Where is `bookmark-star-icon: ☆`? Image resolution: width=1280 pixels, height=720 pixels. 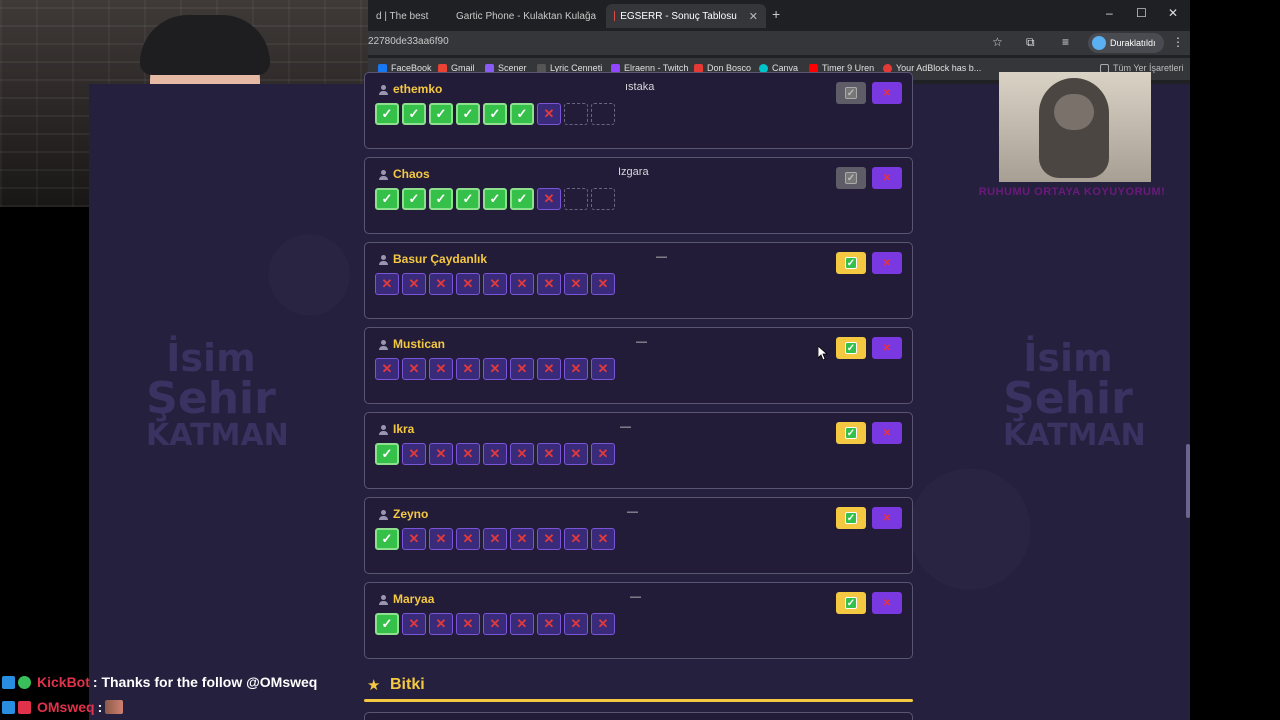 bookmark-star-icon: ☆ is located at coordinates (997, 42).